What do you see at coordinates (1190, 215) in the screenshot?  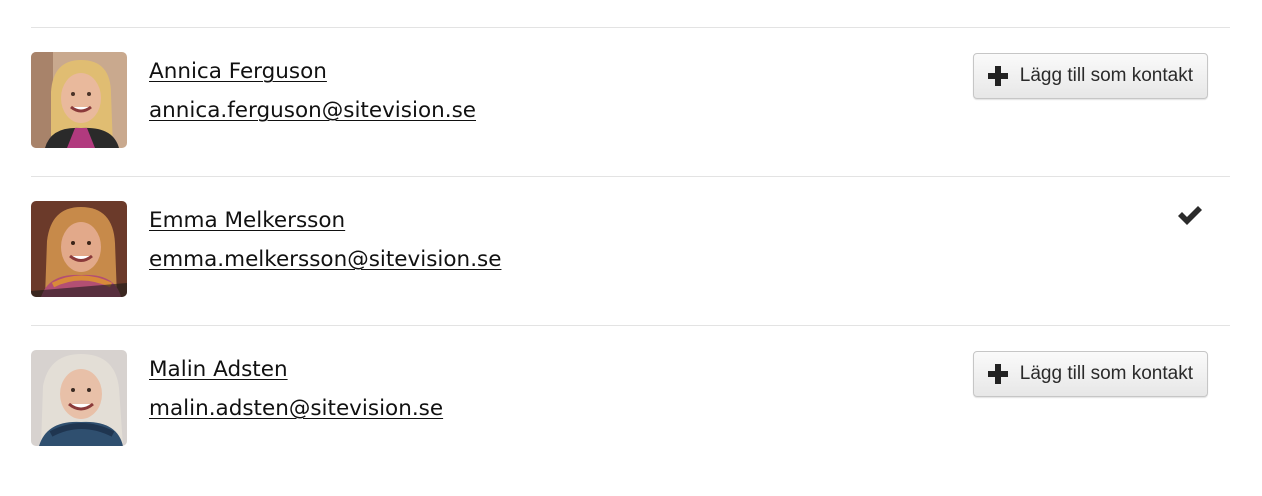 I see `checkmark-icon` at bounding box center [1190, 215].